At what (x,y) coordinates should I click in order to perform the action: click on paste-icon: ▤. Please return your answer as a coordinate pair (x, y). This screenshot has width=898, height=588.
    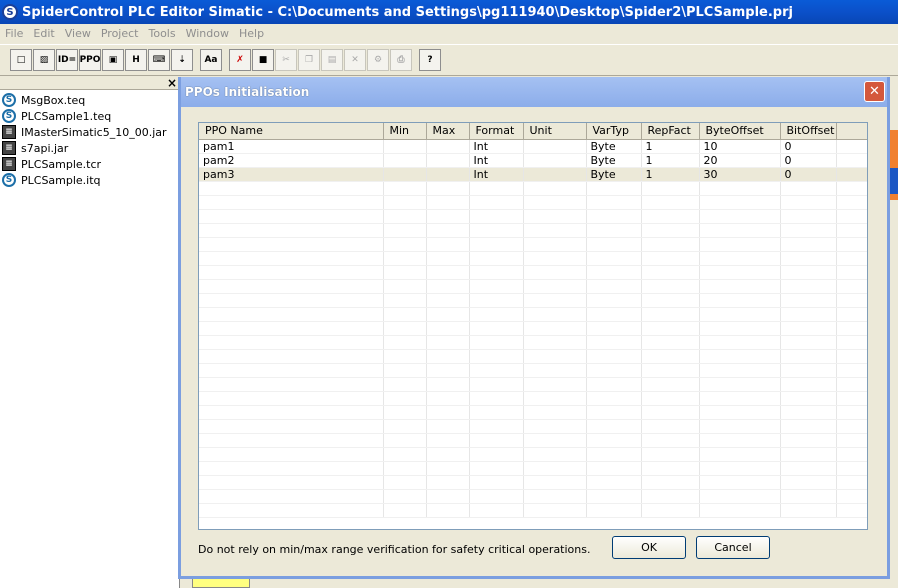
    Looking at the image, I should click on (332, 60).